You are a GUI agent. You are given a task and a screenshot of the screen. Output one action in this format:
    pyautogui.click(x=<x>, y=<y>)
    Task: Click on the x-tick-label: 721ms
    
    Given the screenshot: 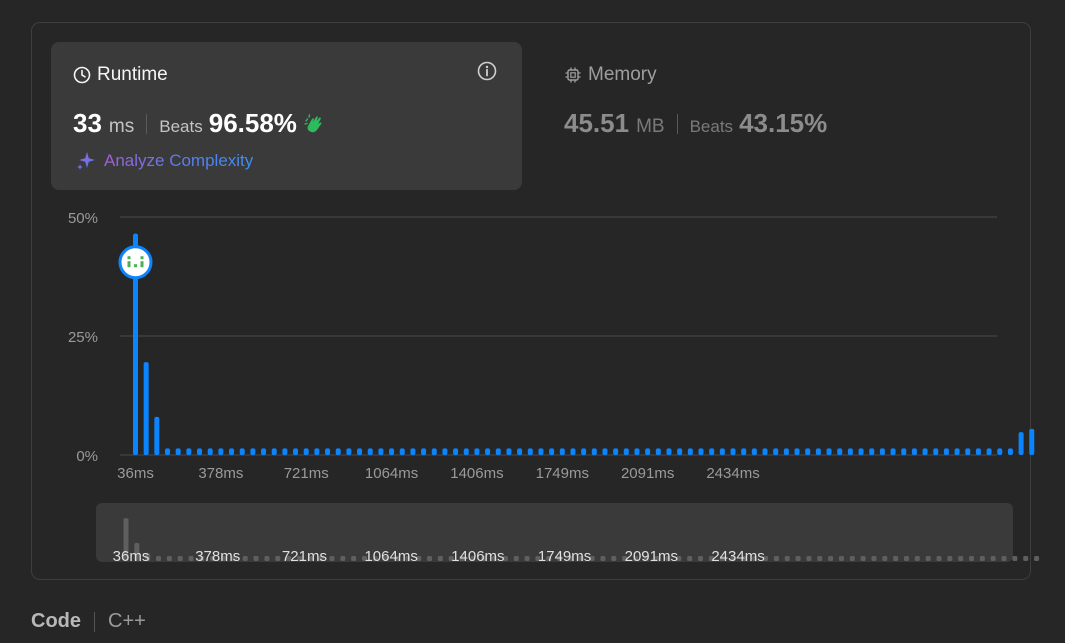 What is the action you would take?
    pyautogui.click(x=306, y=473)
    